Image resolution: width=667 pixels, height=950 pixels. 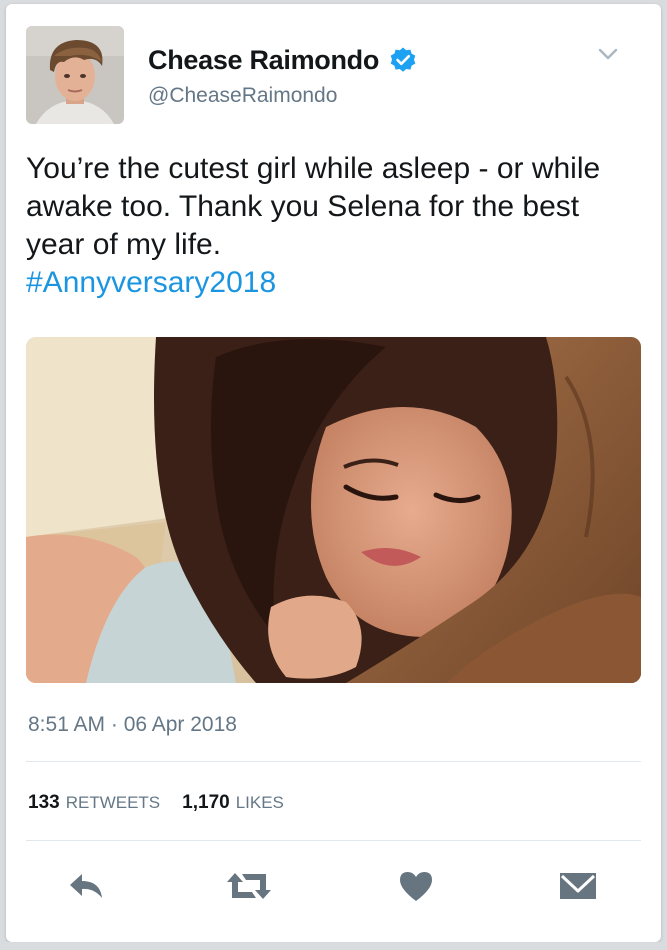 I want to click on likes-count: 1,170, so click(x=206, y=803).